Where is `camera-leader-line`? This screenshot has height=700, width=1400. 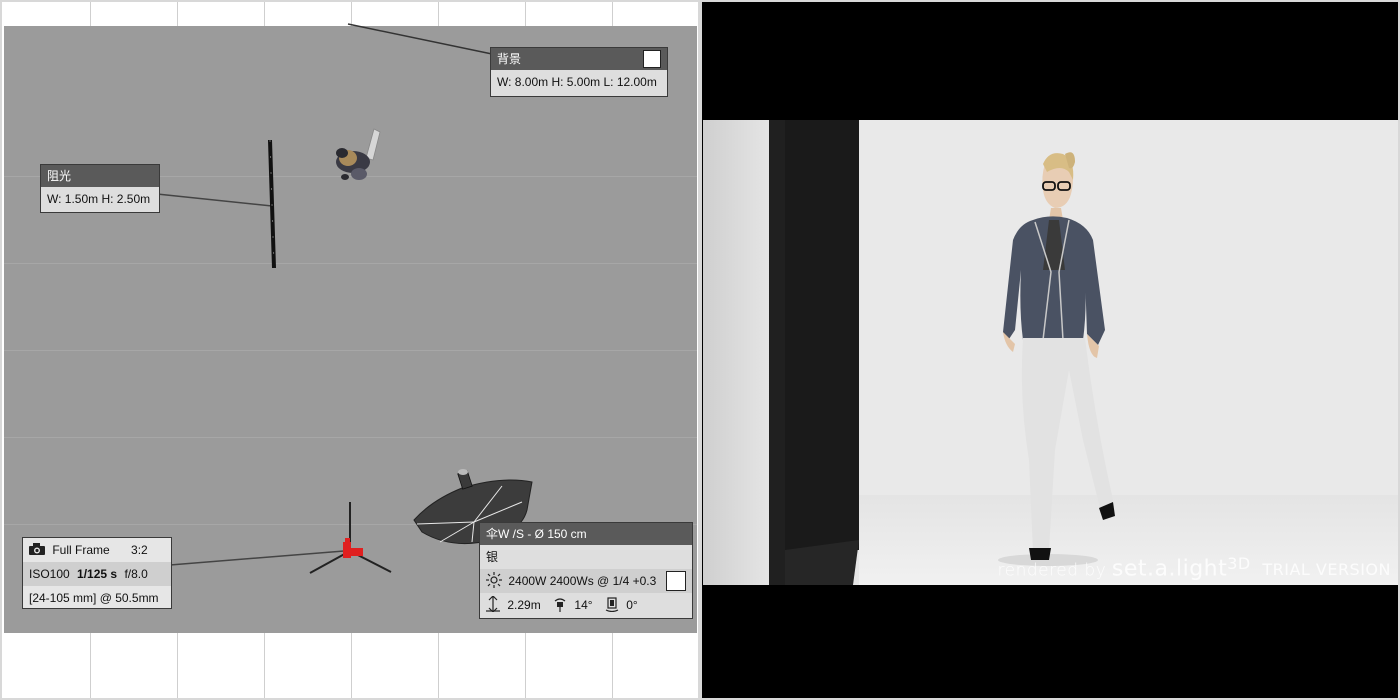
camera-leader-line is located at coordinates (257, 558).